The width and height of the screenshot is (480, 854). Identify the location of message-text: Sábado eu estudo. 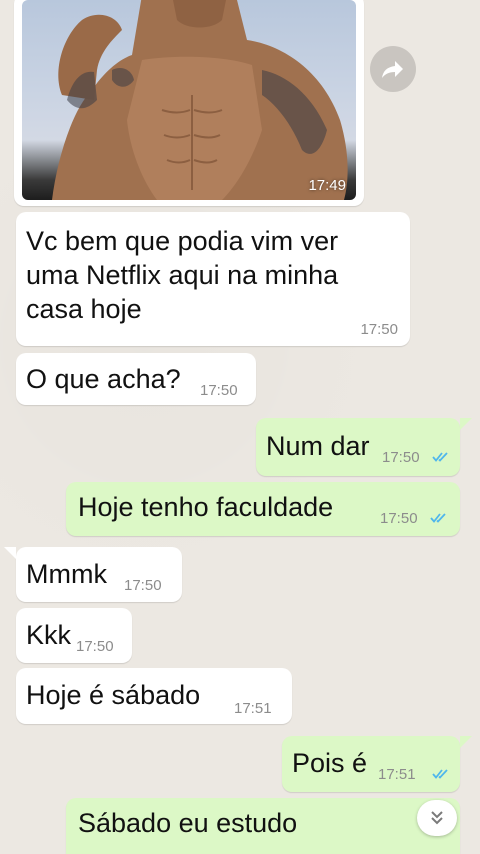
(188, 823).